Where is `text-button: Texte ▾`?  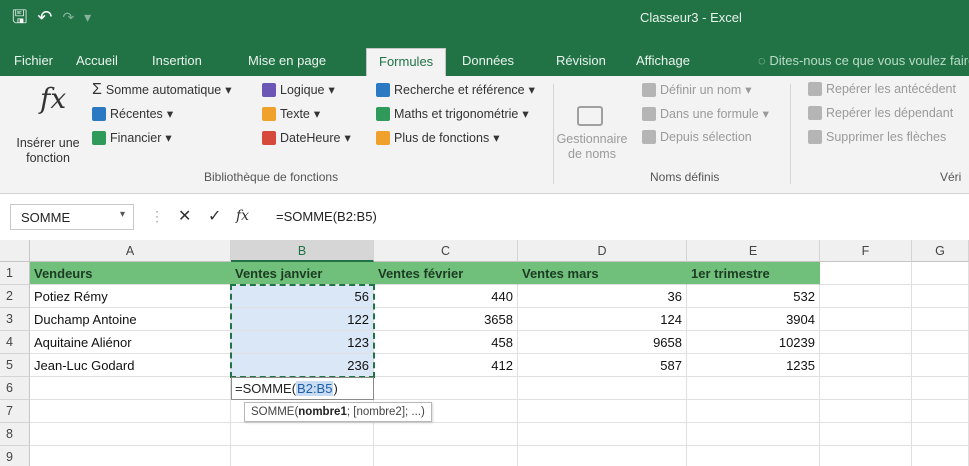 text-button: Texte ▾ is located at coordinates (291, 113).